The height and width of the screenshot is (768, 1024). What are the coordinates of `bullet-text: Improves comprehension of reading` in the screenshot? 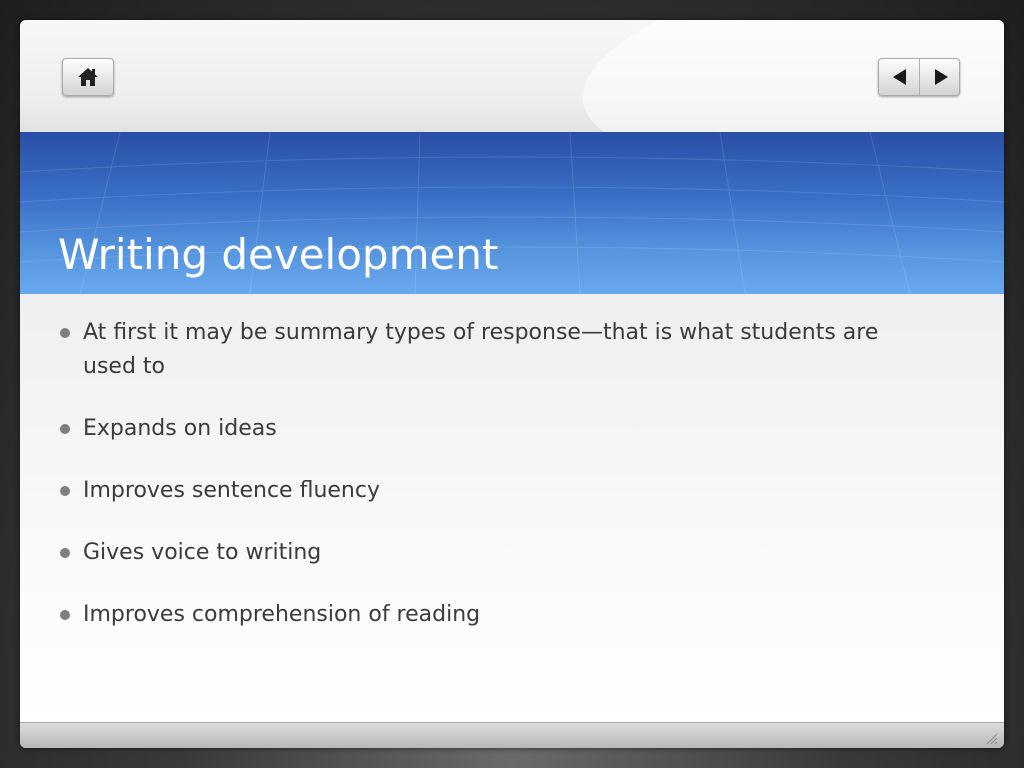 It's located at (282, 614).